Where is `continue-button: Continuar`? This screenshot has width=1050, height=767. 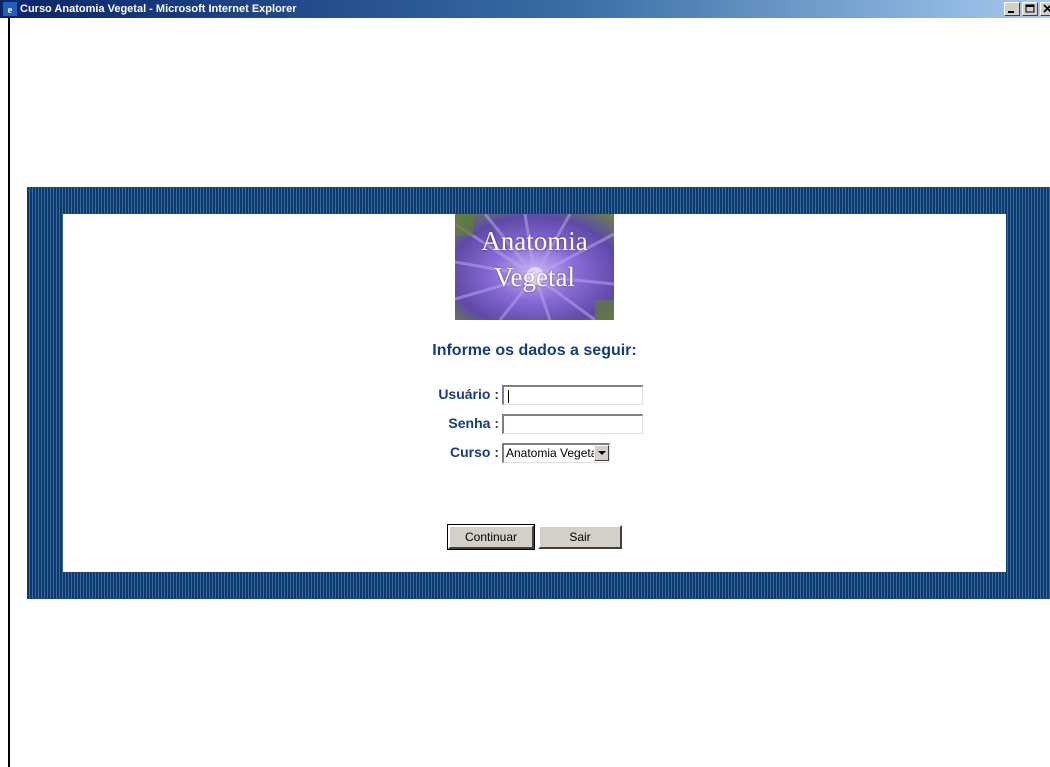 continue-button: Continuar is located at coordinates (491, 537).